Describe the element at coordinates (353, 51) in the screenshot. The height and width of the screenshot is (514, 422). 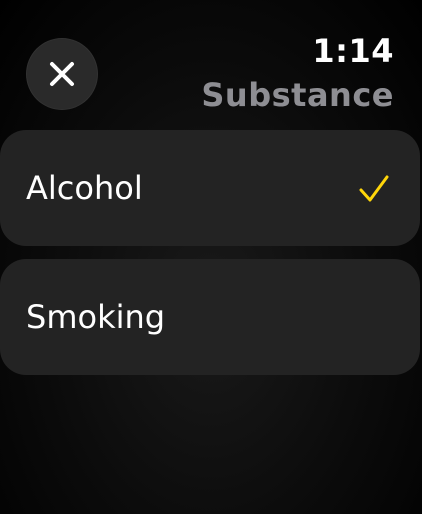
I see `status-time: 1:14` at that location.